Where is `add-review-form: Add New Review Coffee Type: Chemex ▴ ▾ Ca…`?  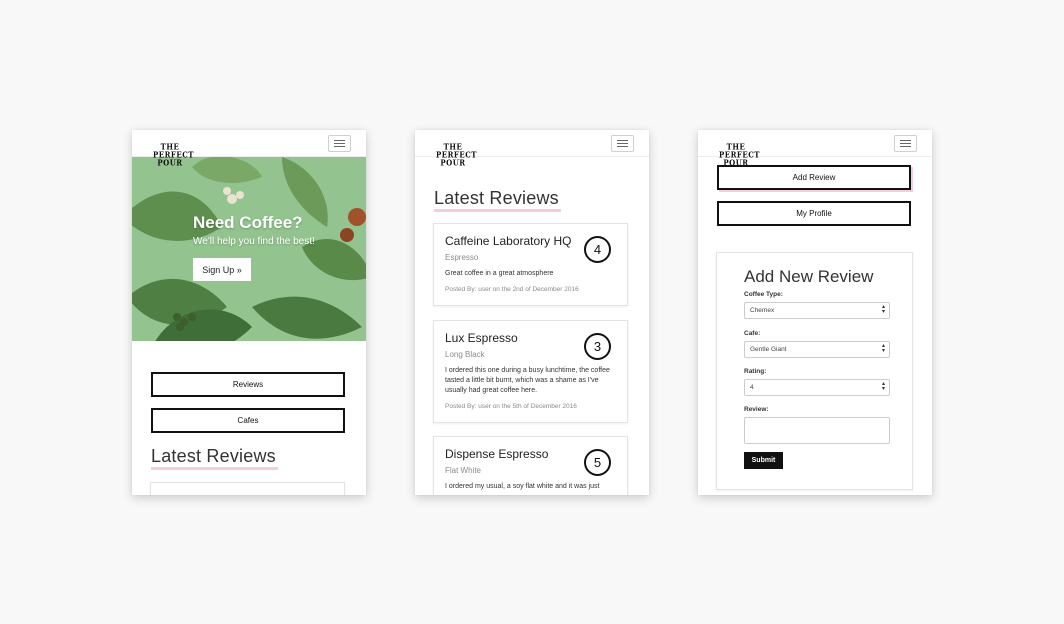 add-review-form: Add New Review Coffee Type: Chemex ▴ ▾ Ca… is located at coordinates (814, 371).